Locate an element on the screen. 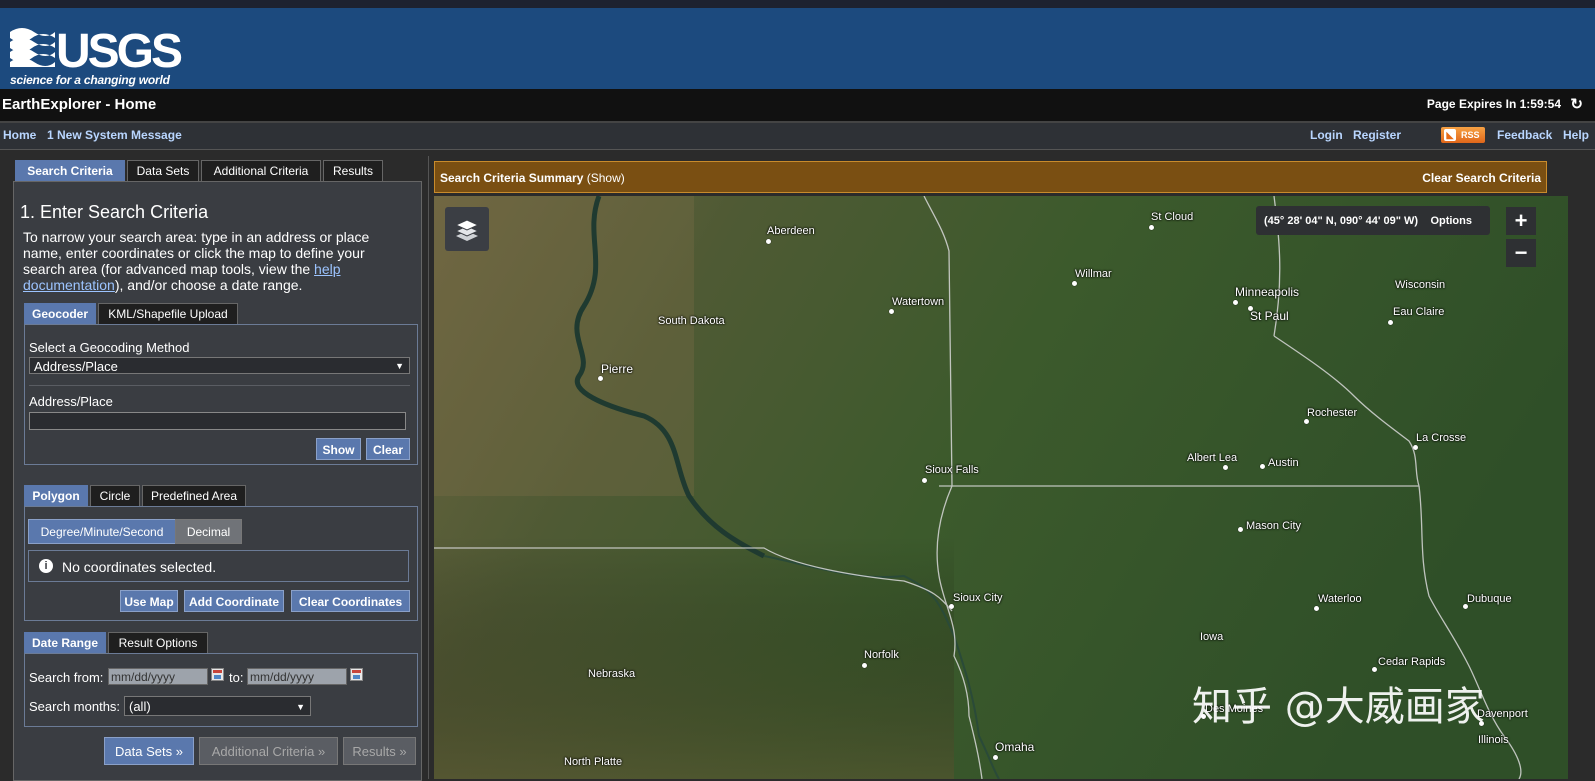  coordinates-message-box: i No coordinates selected. is located at coordinates (218, 566).